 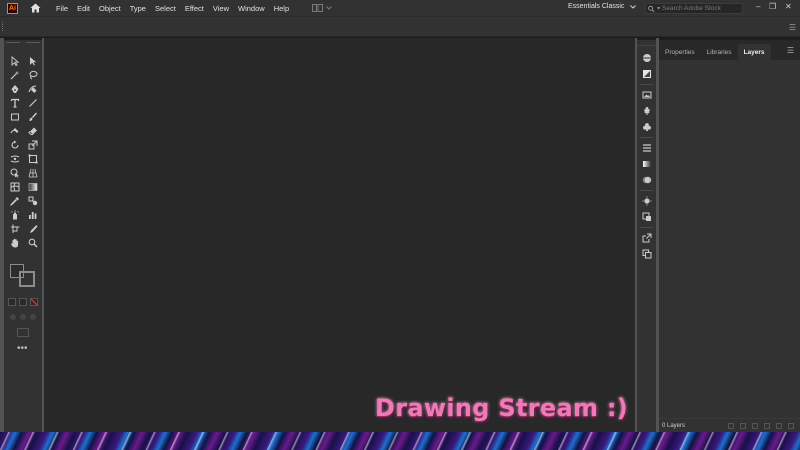 What do you see at coordinates (646, 148) in the screenshot?
I see `strip-button-stroke` at bounding box center [646, 148].